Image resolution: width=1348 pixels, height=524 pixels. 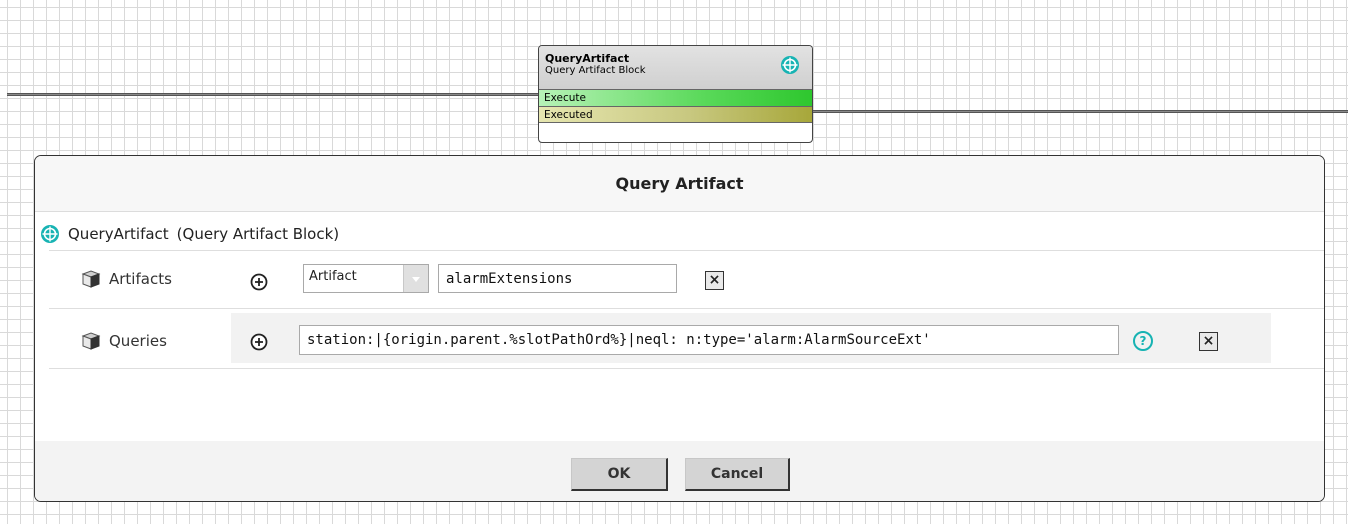 I want to click on ok-button: OK, so click(x=619, y=474).